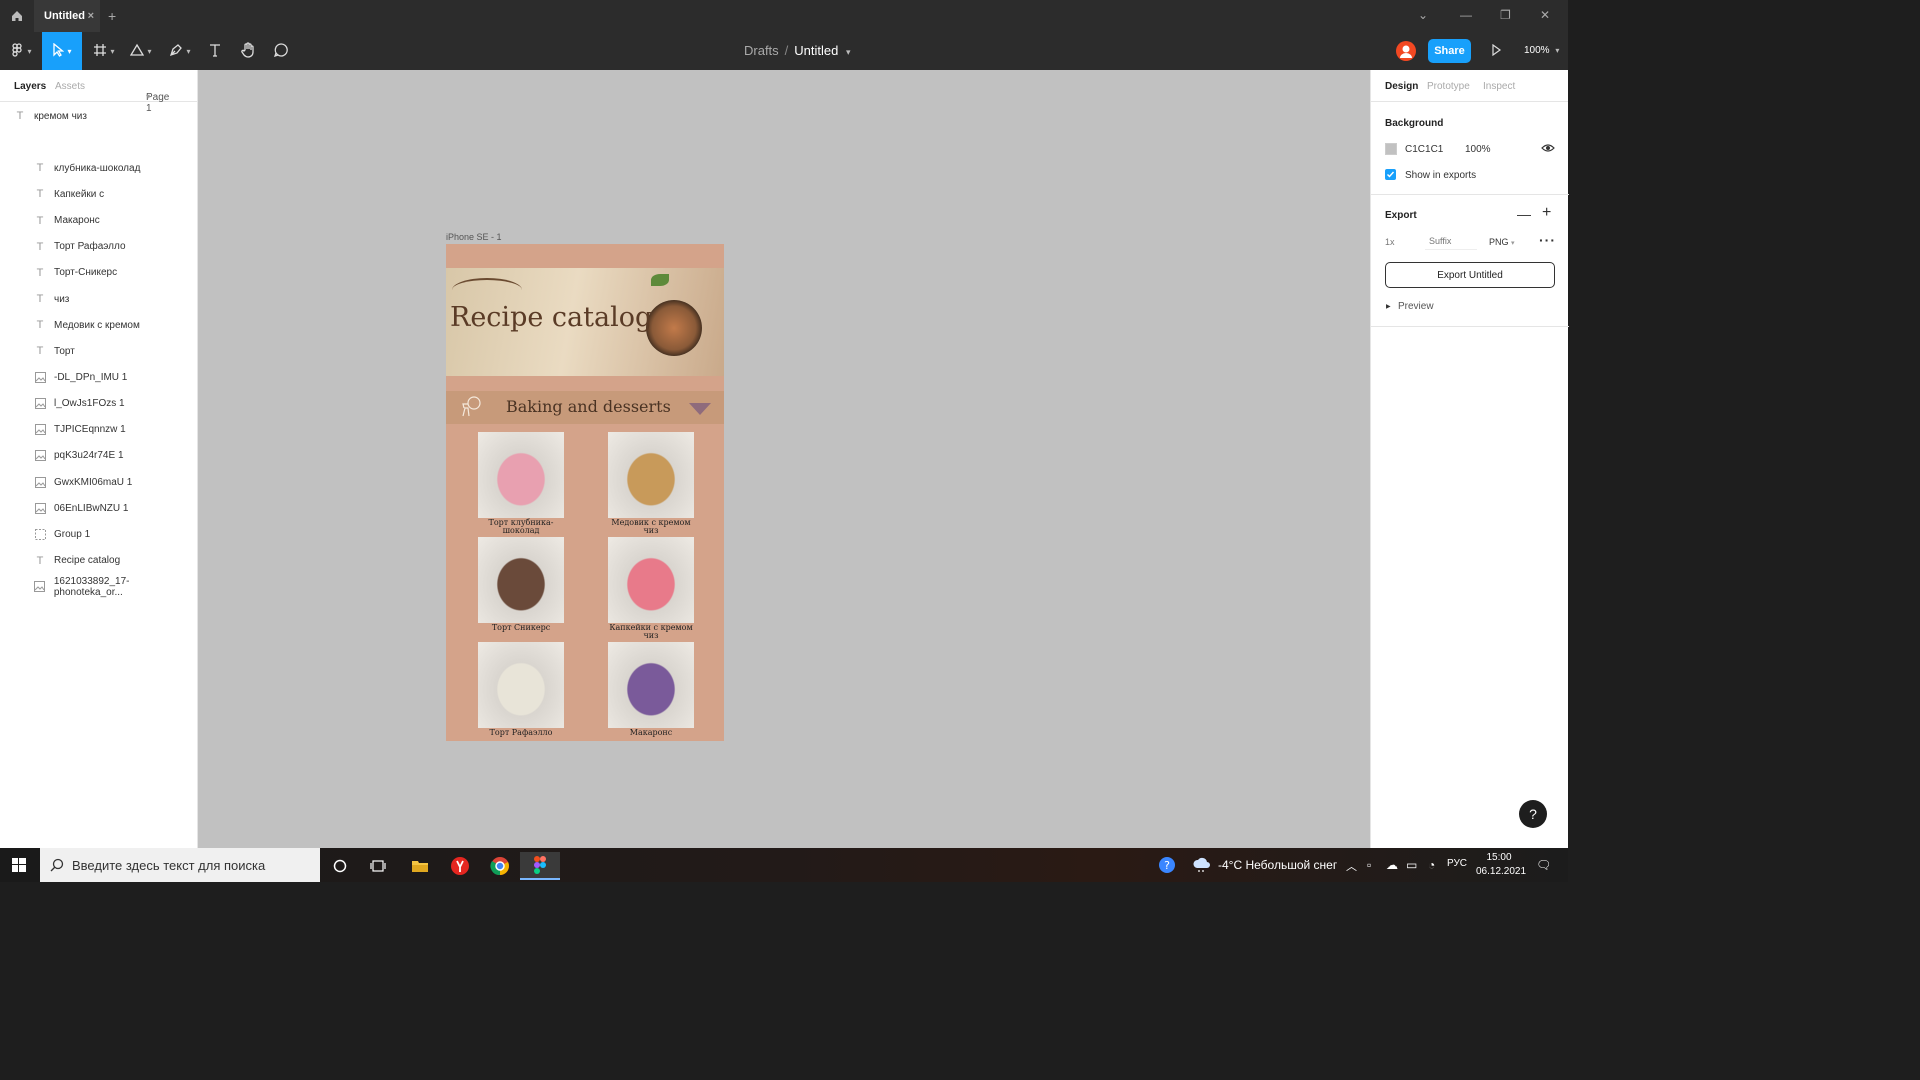  Describe the element at coordinates (761, 50) in the screenshot. I see `breadcrumb-drafts: Drafts` at that location.